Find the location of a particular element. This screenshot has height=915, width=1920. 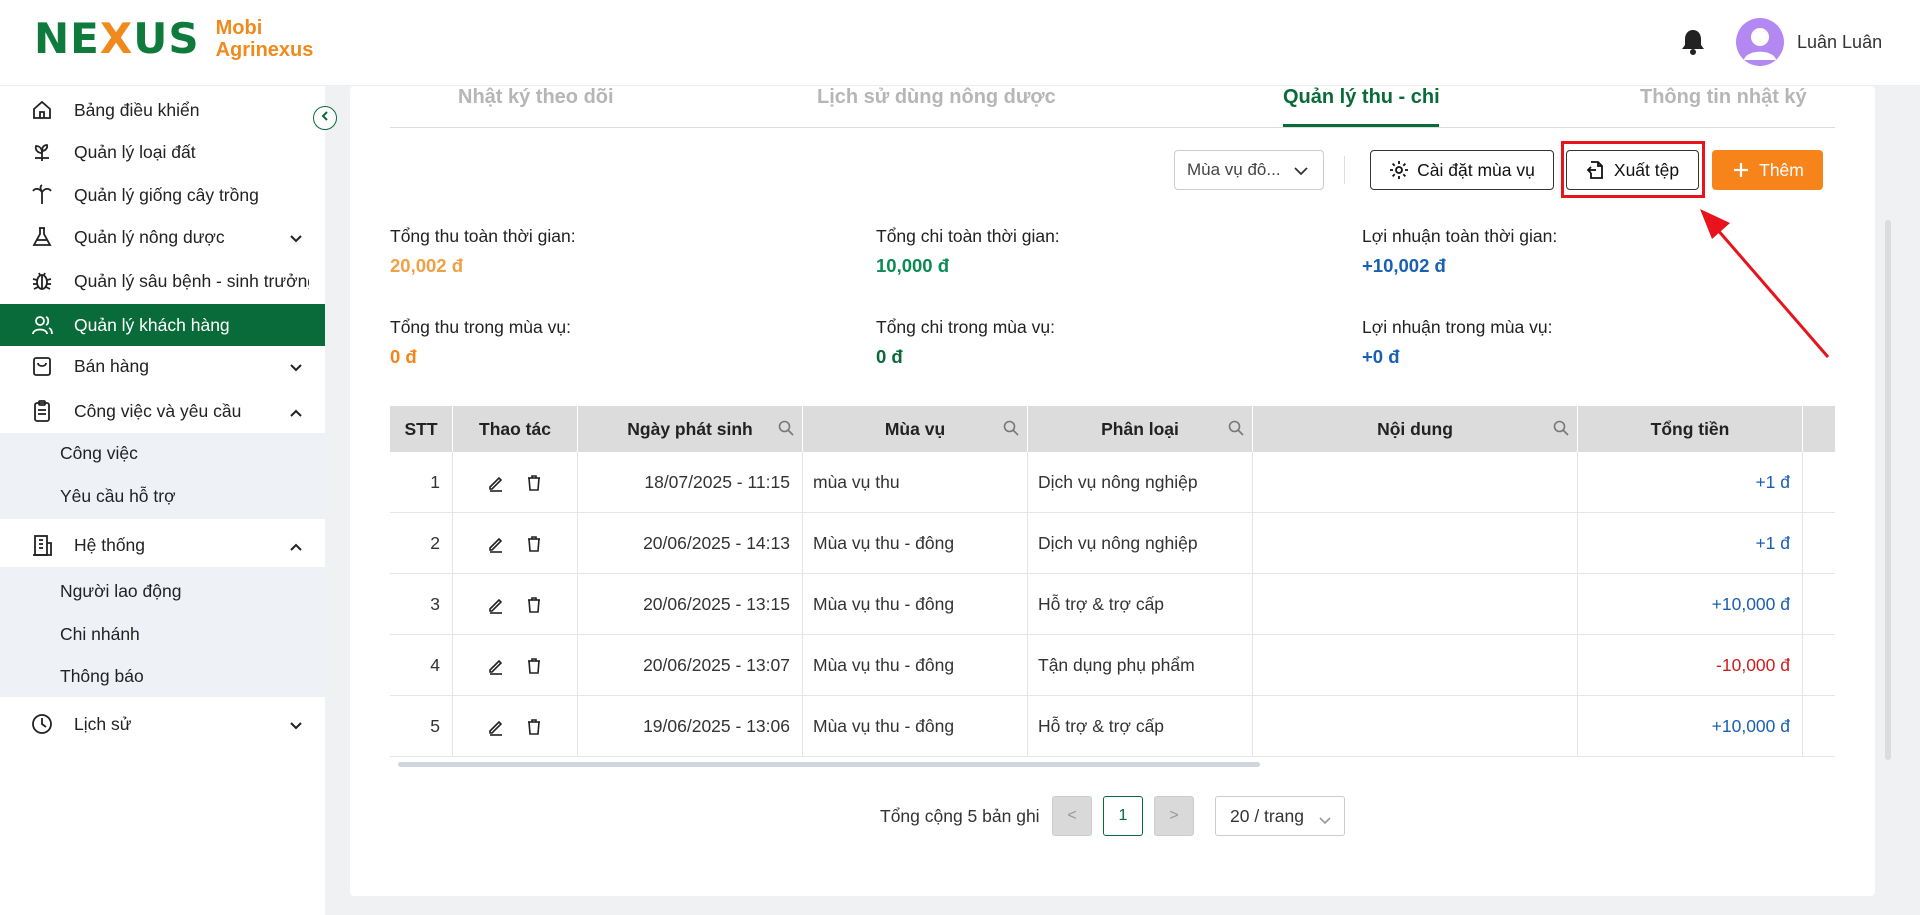

sidebar-item-label: Hệ thống is located at coordinates (110, 544).